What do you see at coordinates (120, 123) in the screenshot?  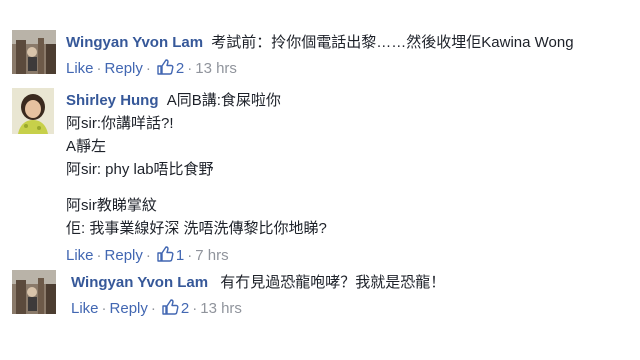 I see `comment-text-line: 阿sir:你講咩話?!` at bounding box center [120, 123].